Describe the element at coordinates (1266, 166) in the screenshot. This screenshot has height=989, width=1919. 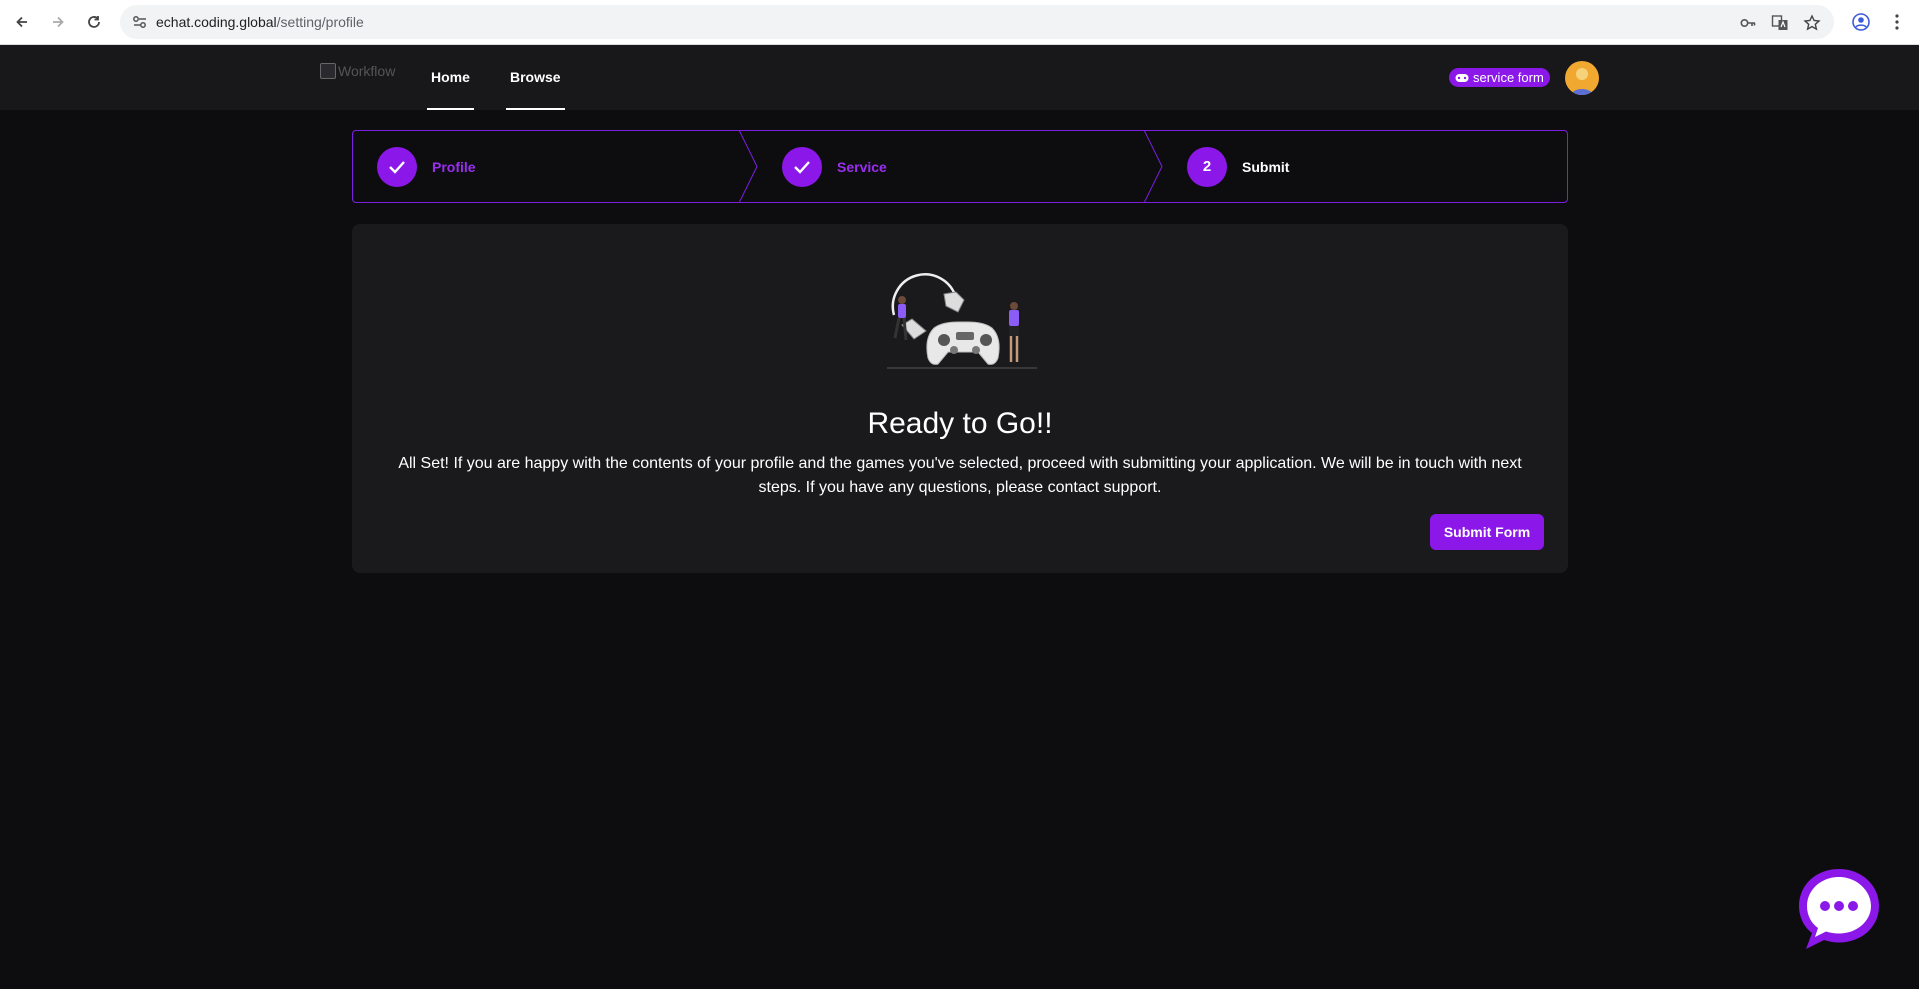
I see `step-label-submit: Submit` at that location.